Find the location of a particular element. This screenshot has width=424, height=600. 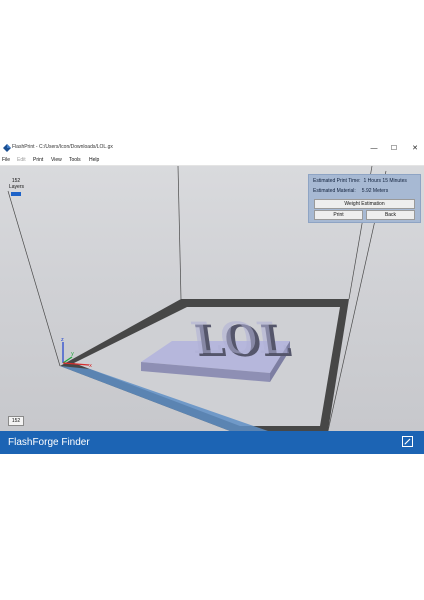

layer-count-label: 152 Layers is located at coordinates (17, 184).